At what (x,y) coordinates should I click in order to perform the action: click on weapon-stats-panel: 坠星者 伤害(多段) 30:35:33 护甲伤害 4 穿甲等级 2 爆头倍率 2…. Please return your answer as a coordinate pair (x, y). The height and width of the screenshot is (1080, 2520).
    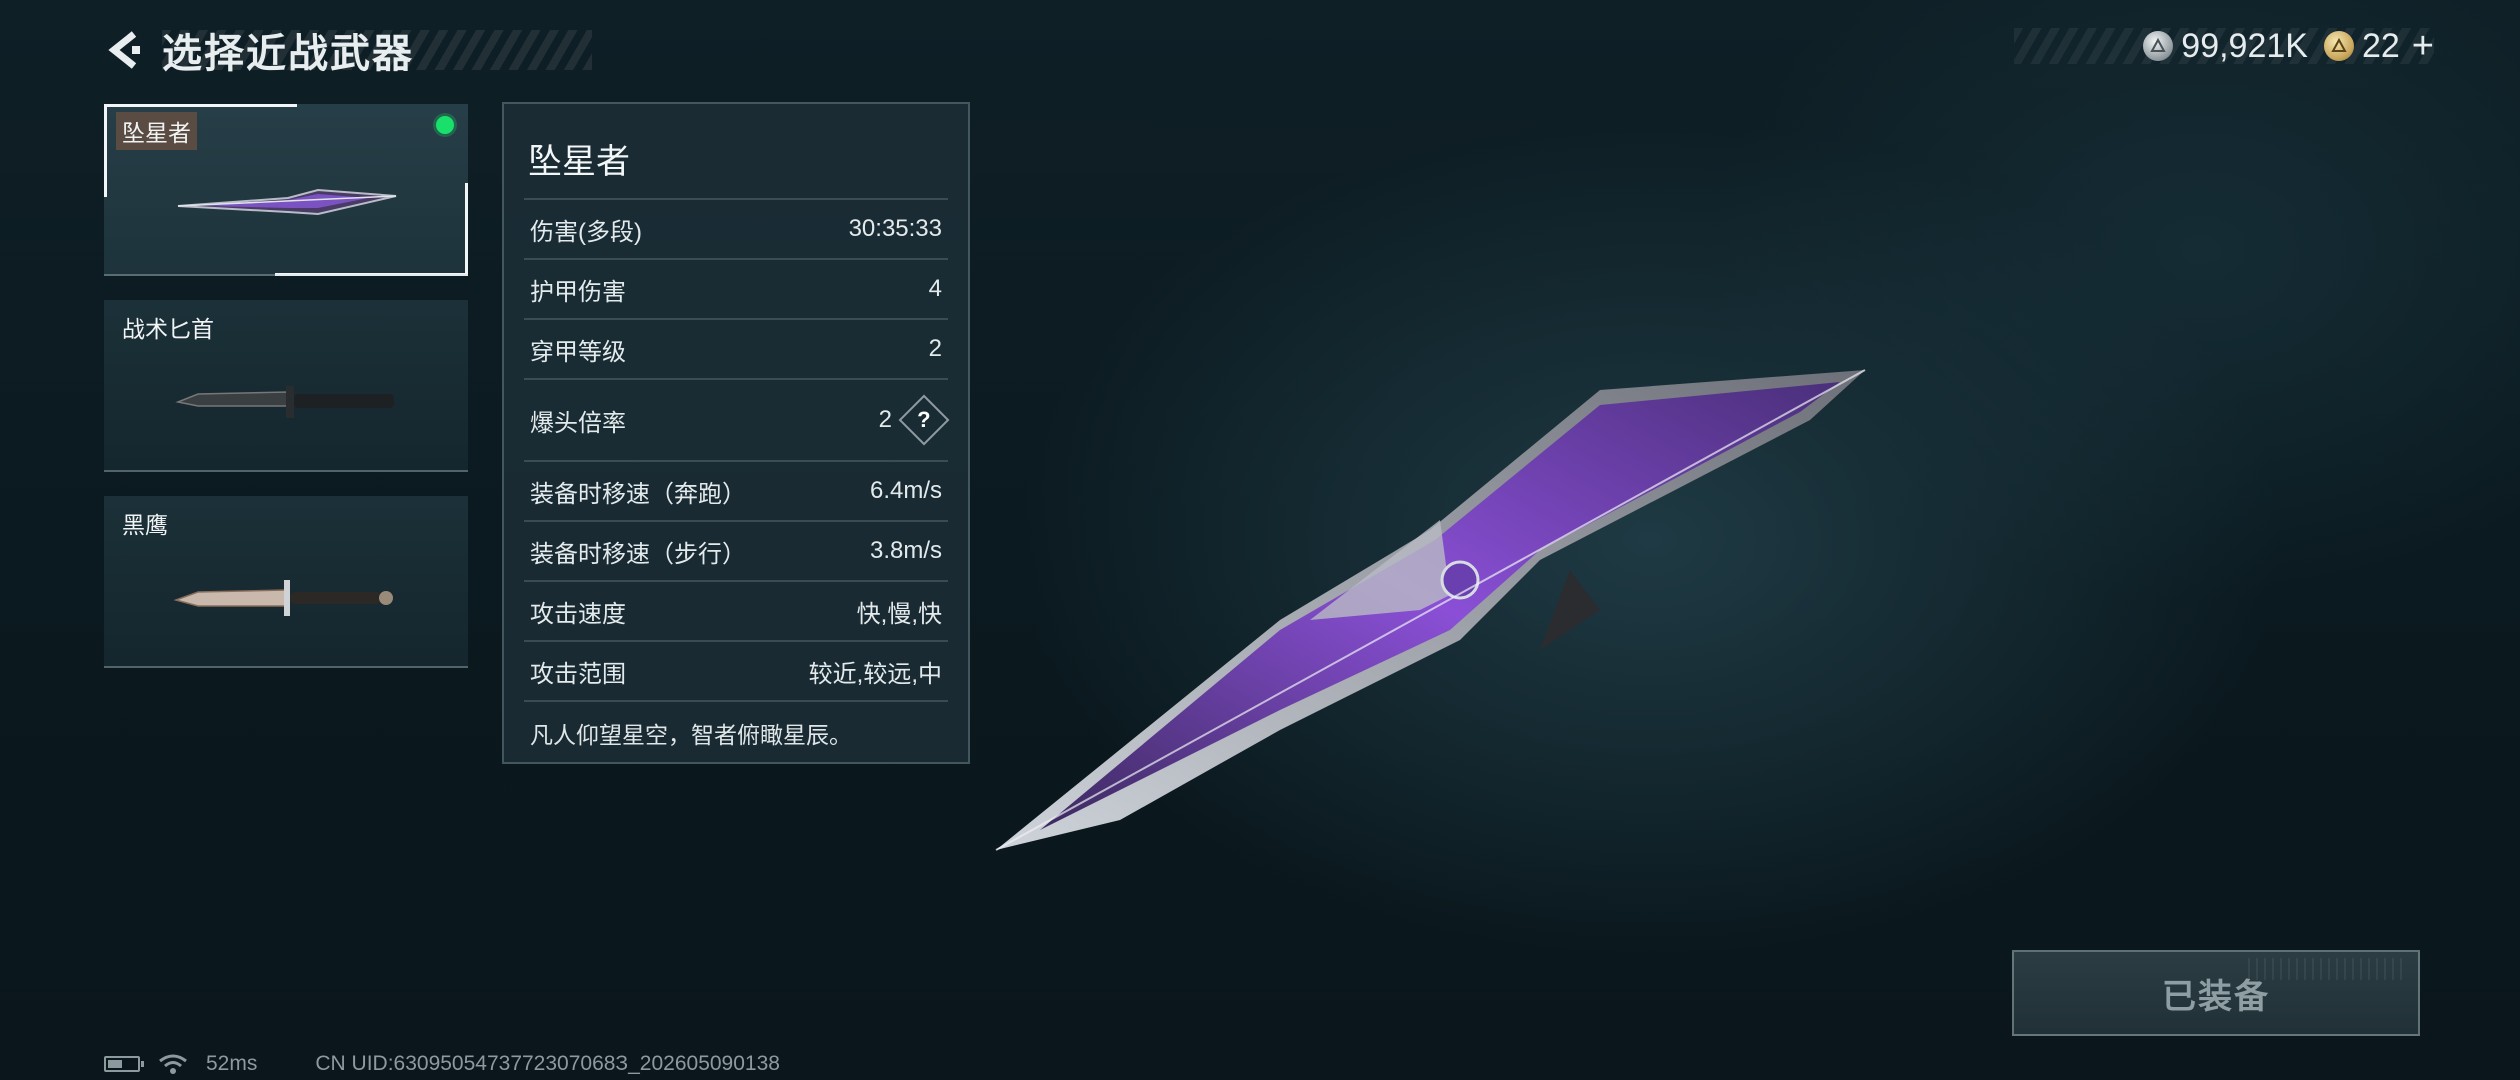
    Looking at the image, I should click on (736, 433).